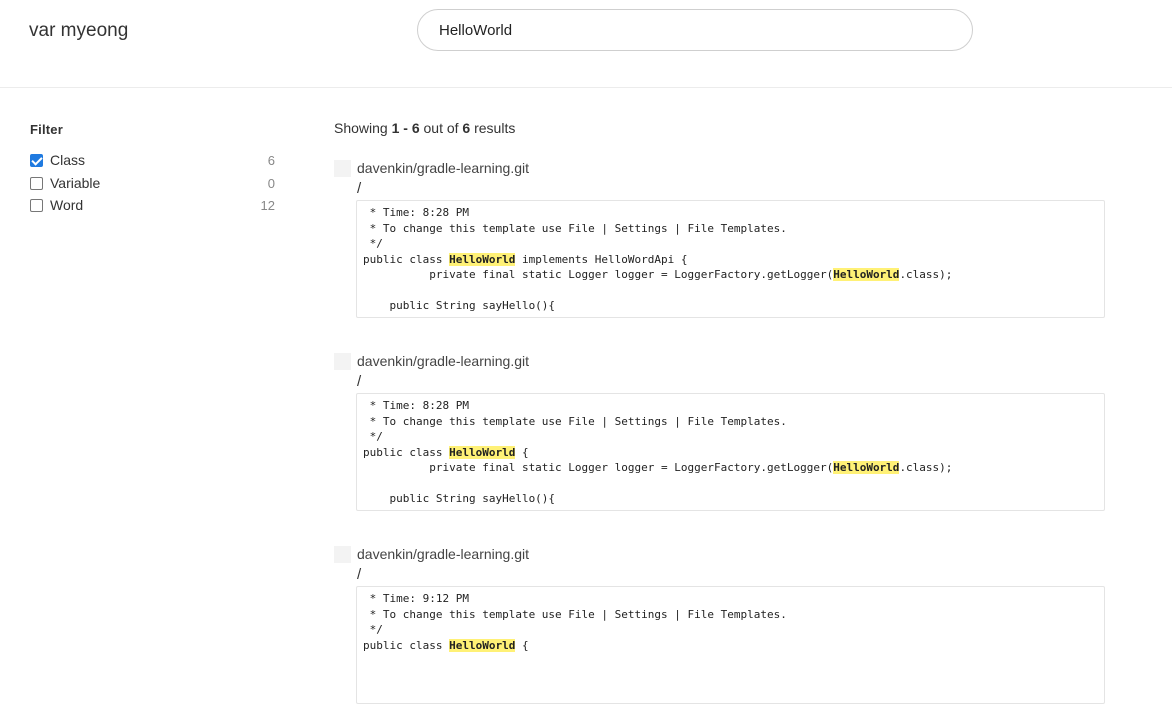  I want to click on search-input, so click(695, 30).